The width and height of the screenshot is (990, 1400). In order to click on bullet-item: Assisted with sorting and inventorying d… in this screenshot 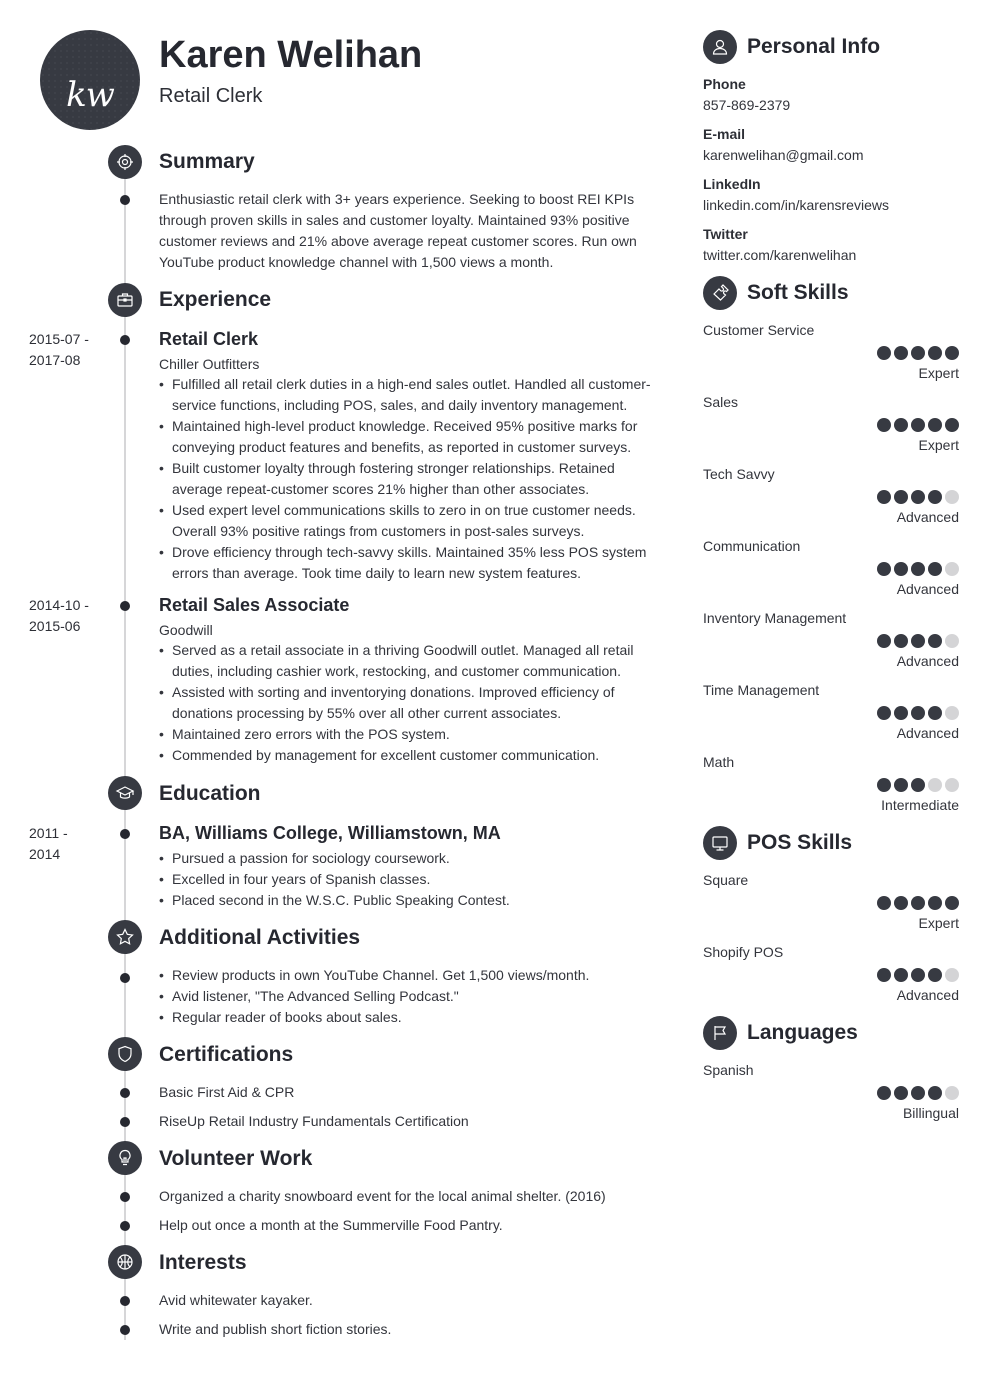, I will do `click(409, 703)`.